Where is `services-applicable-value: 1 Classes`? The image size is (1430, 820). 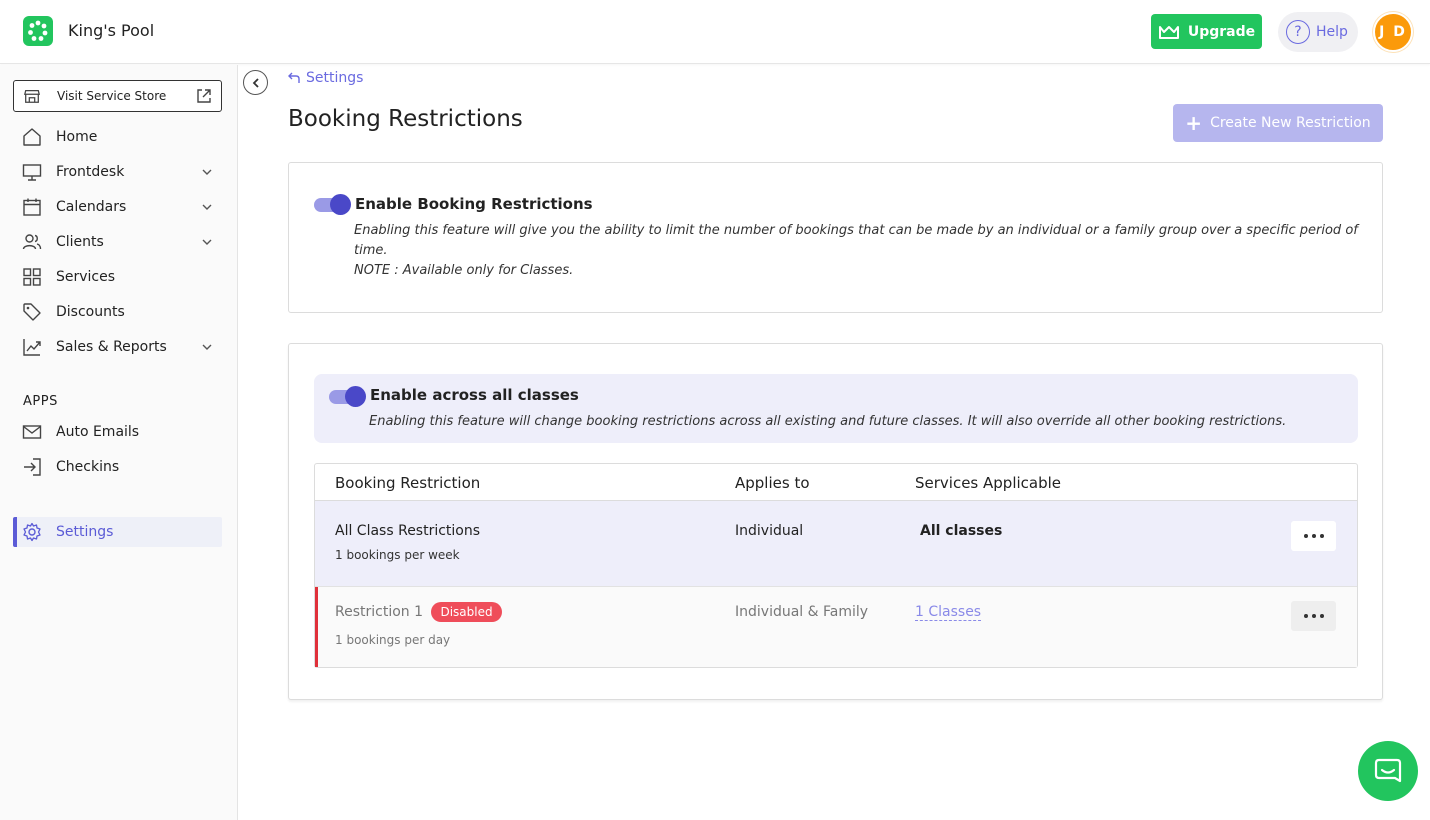 services-applicable-value: 1 Classes is located at coordinates (948, 612).